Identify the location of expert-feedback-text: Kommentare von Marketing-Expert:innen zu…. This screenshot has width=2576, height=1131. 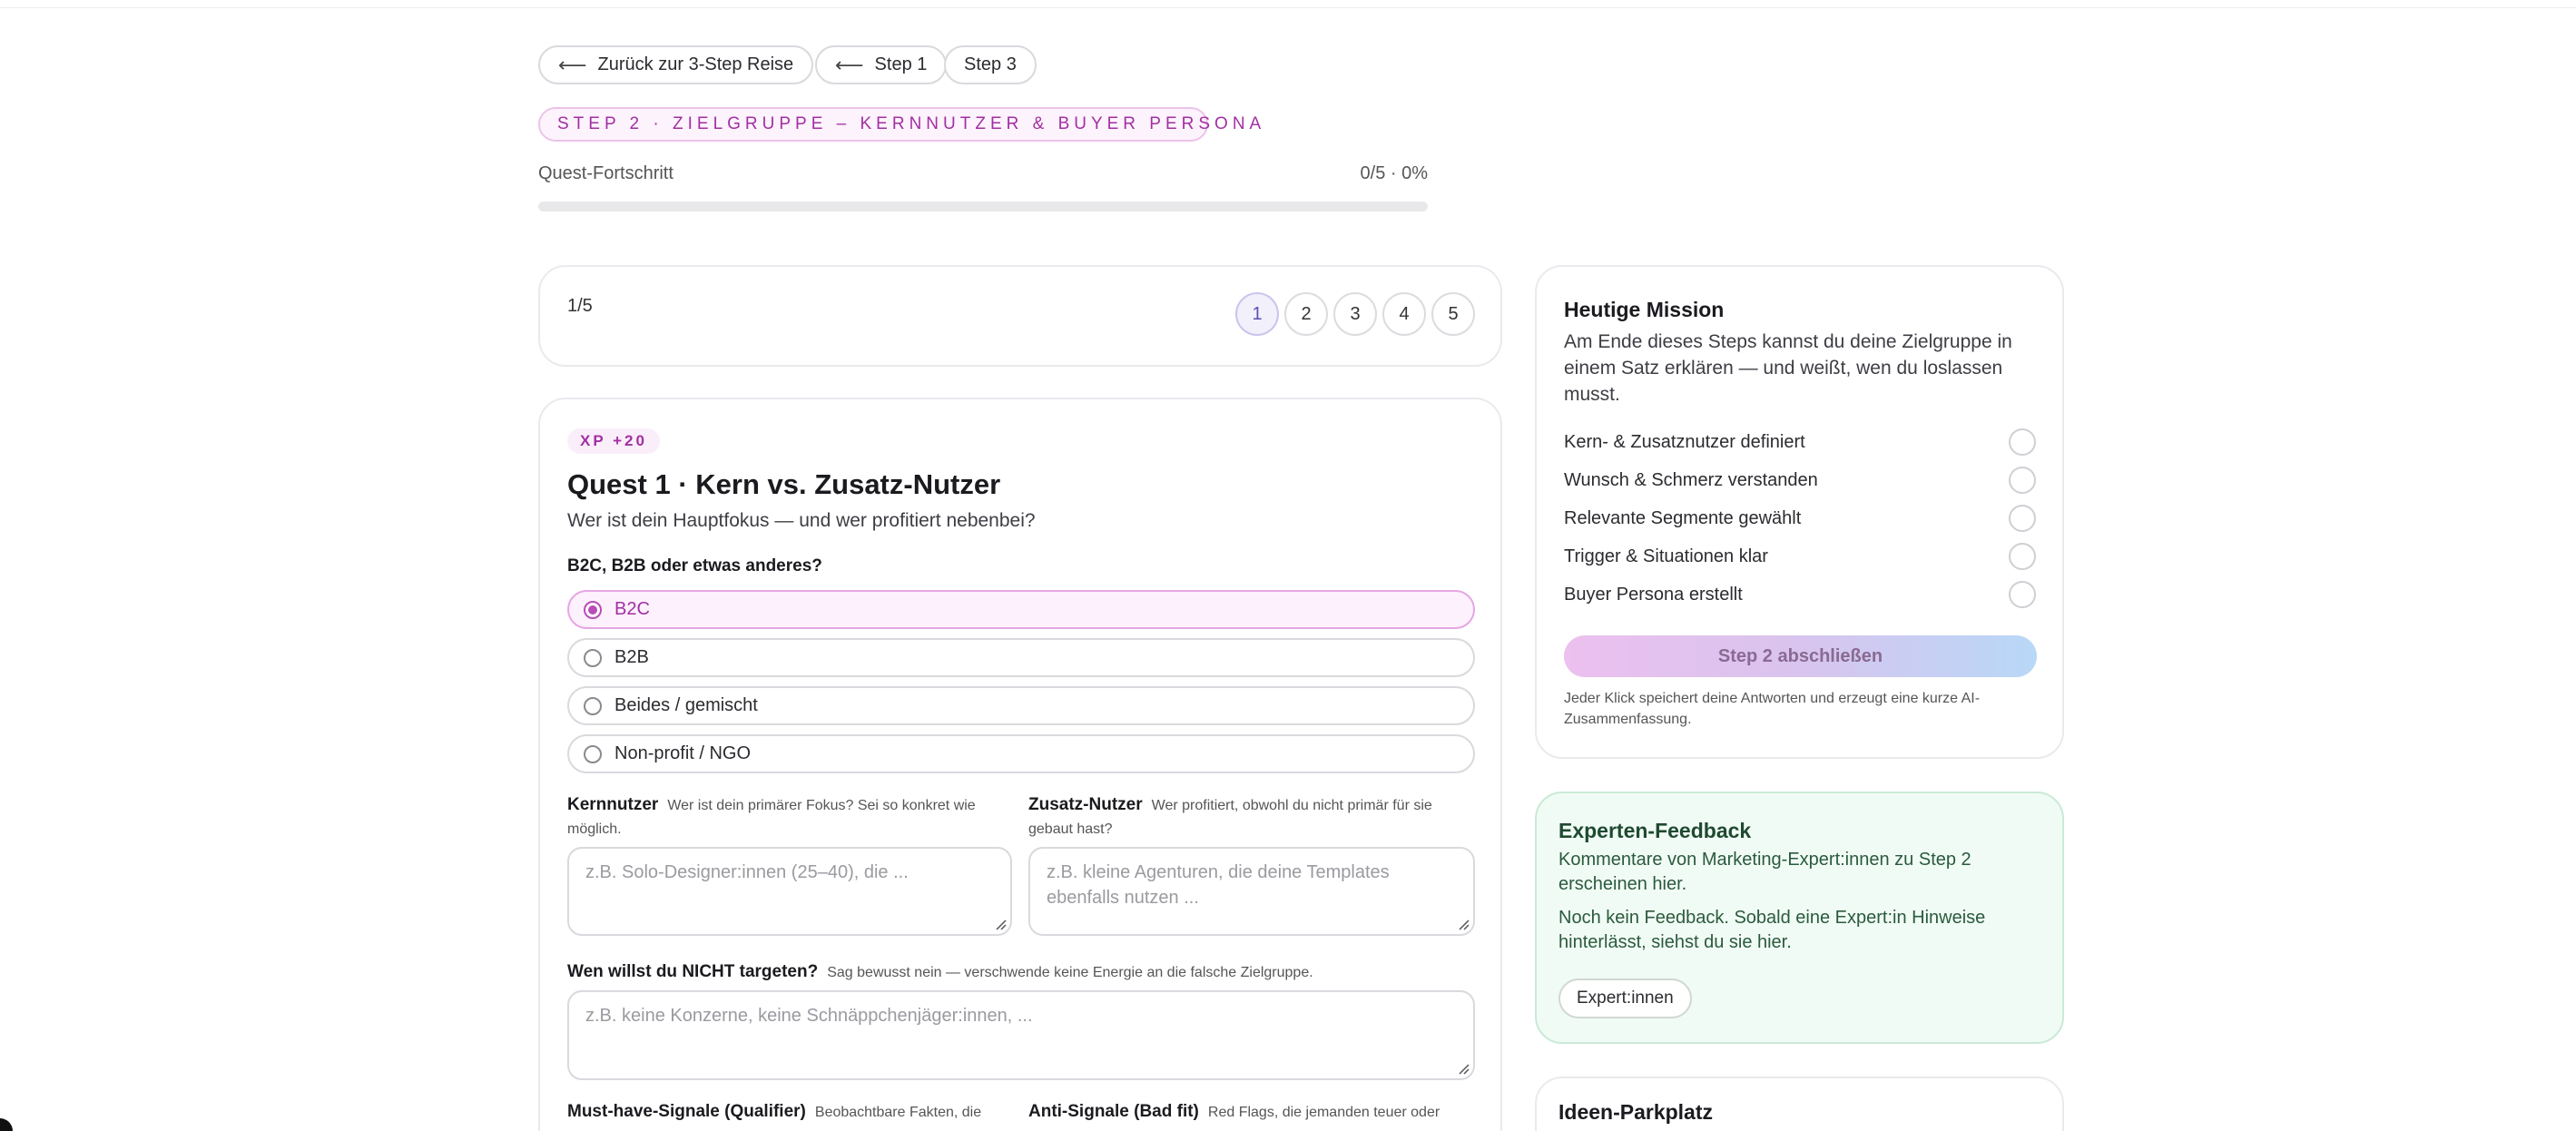
(1764, 872).